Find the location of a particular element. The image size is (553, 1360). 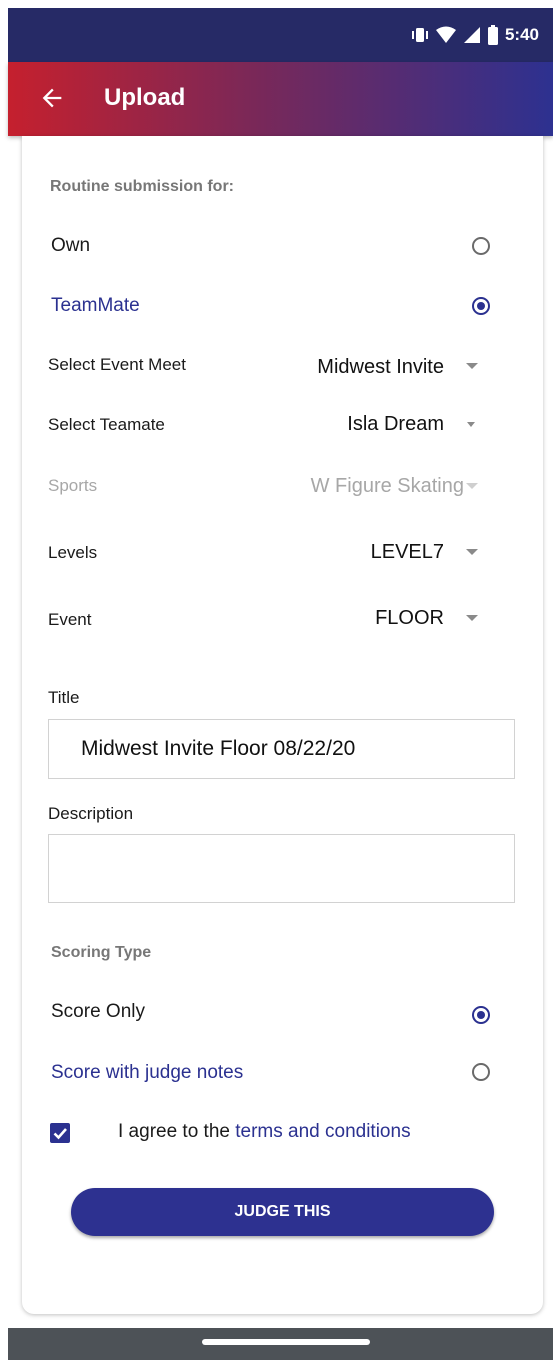

title-input-value: Midwest Invite Floor 08/22/20 is located at coordinates (218, 748).